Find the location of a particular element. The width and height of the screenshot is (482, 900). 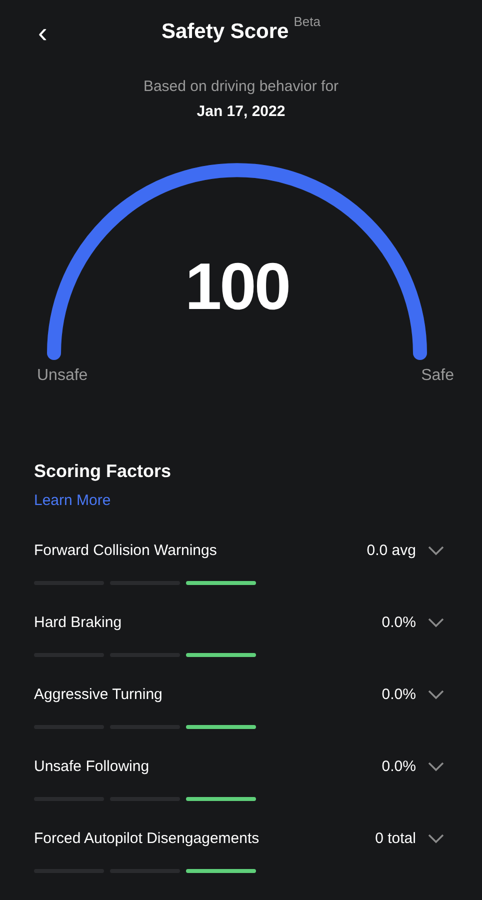

date-text: Jan 17, 2022 is located at coordinates (241, 112).